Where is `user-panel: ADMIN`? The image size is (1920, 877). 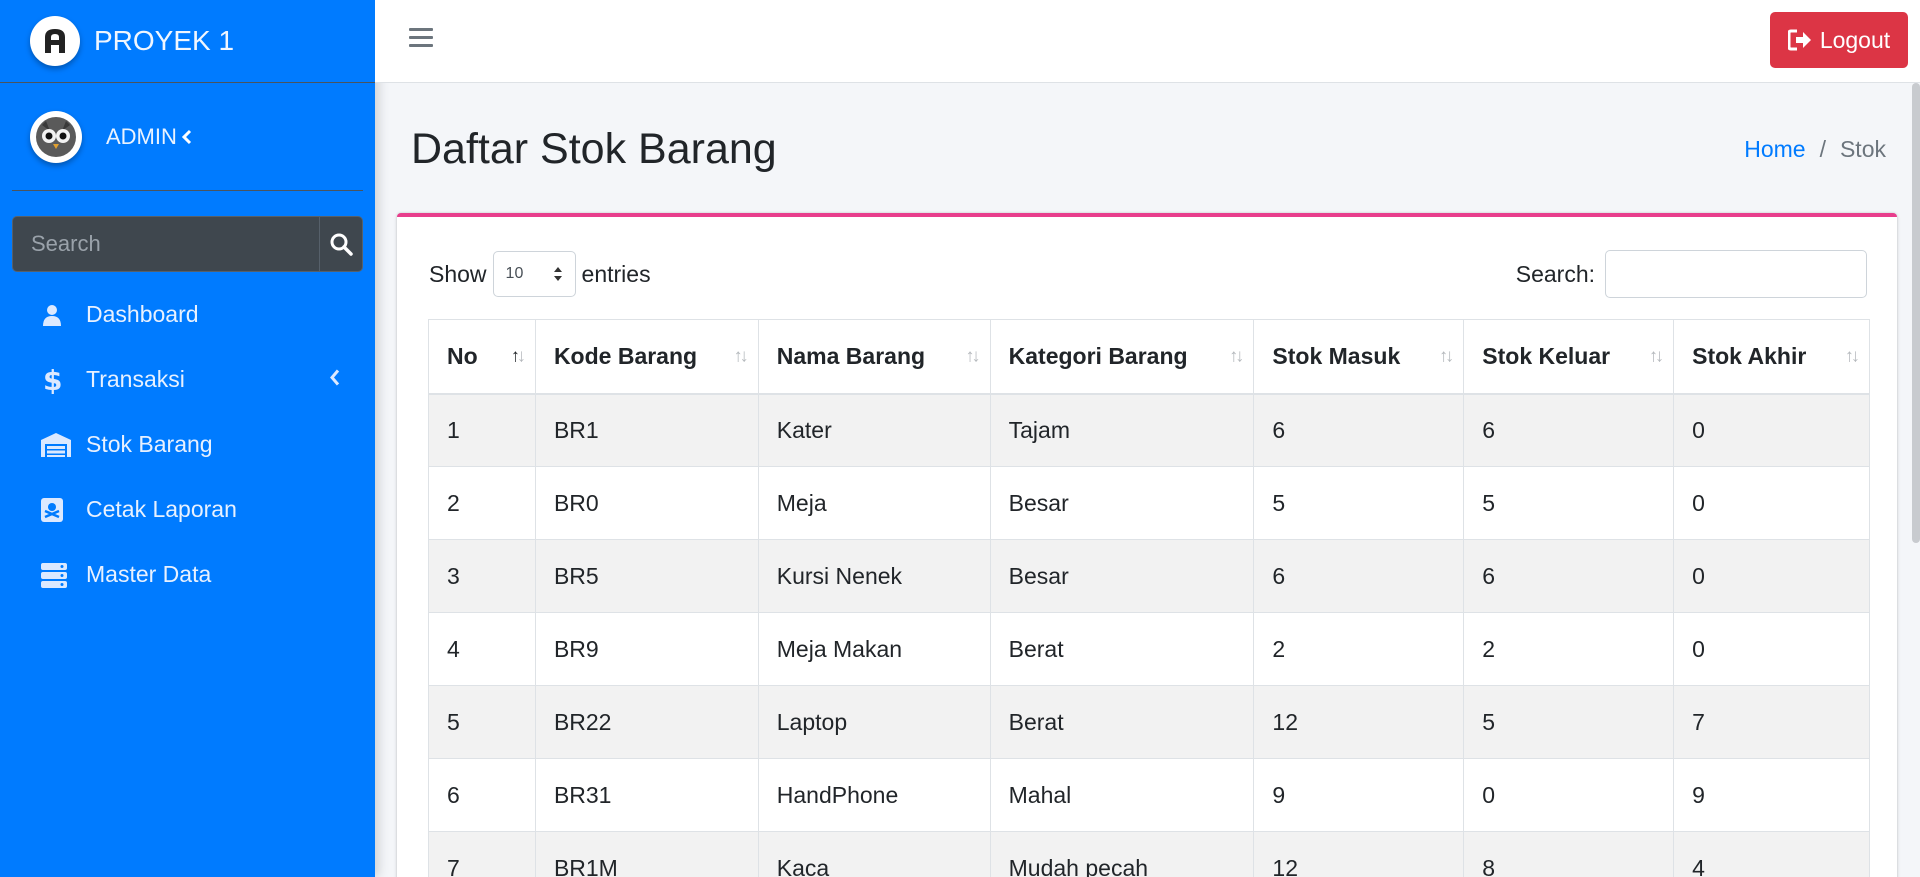 user-panel: ADMIN is located at coordinates (187, 137).